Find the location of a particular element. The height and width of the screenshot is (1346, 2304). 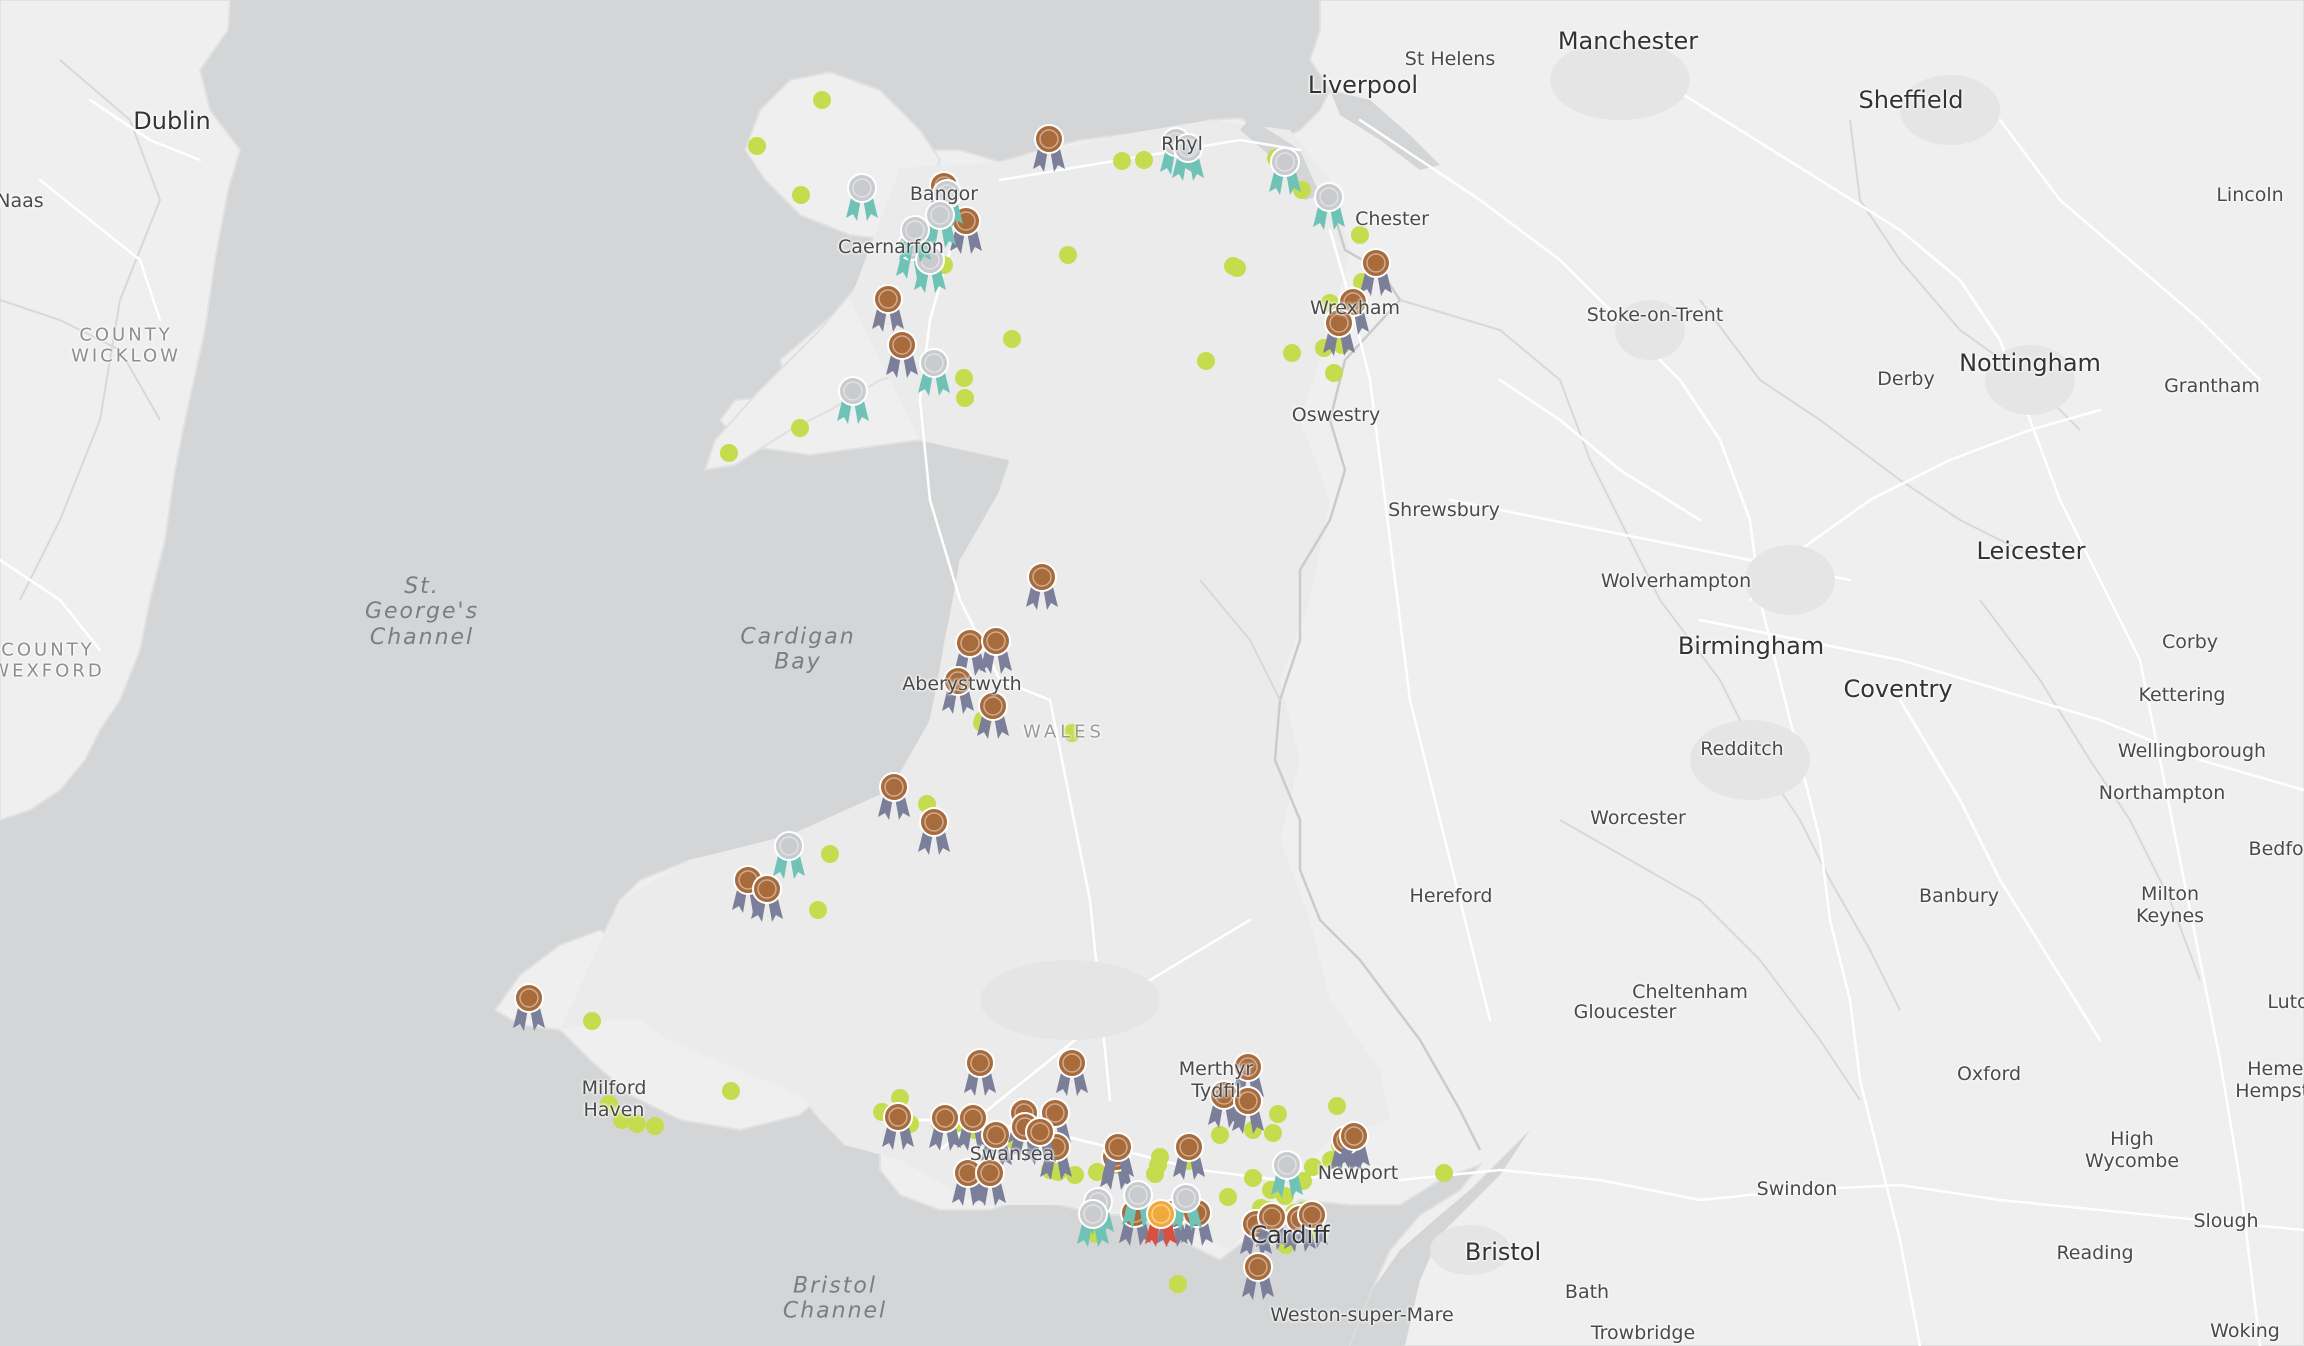

label-nottingham: Nottingham is located at coordinates (2030, 363).